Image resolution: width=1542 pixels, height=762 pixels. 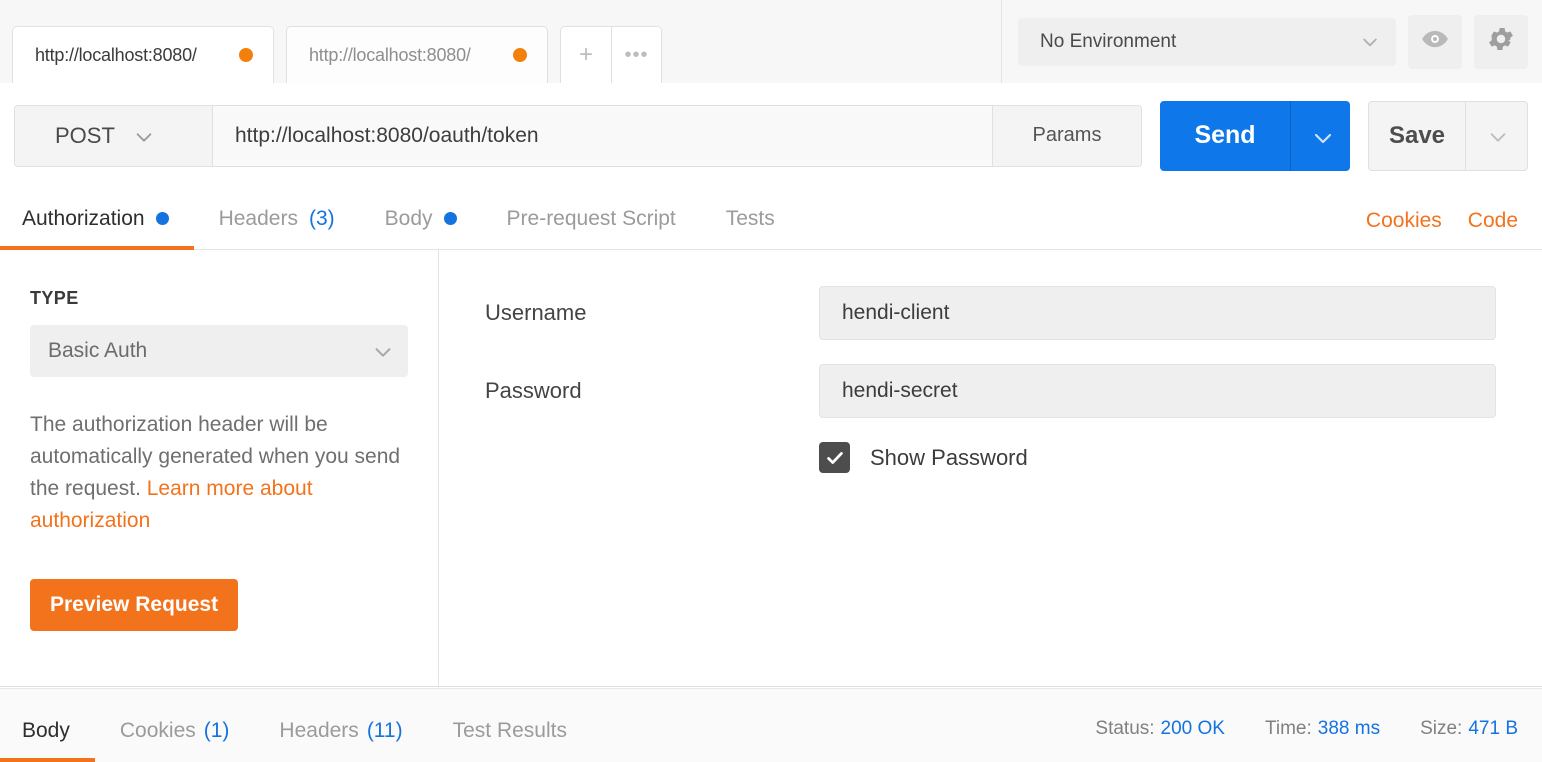 What do you see at coordinates (586, 55) in the screenshot?
I see `plus-icon: +` at bounding box center [586, 55].